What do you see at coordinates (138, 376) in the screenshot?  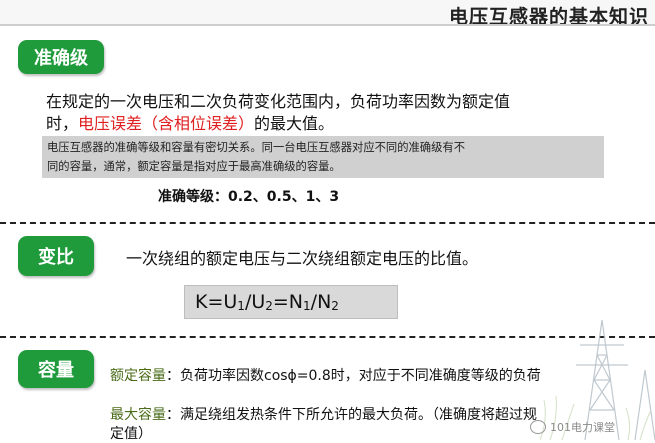 I see `rated-capacity-label: 额定容量` at bounding box center [138, 376].